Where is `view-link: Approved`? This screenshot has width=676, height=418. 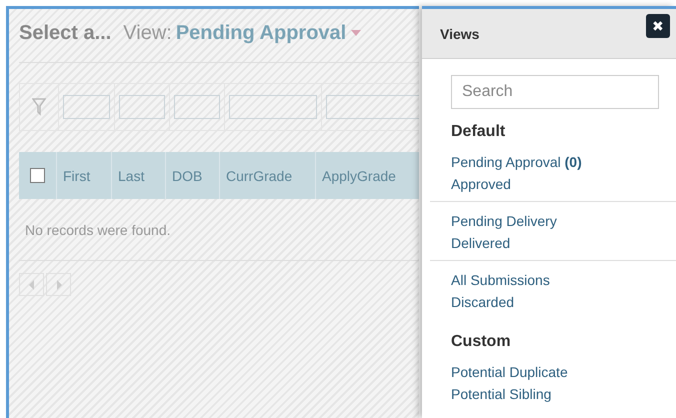 view-link: Approved is located at coordinates (563, 184).